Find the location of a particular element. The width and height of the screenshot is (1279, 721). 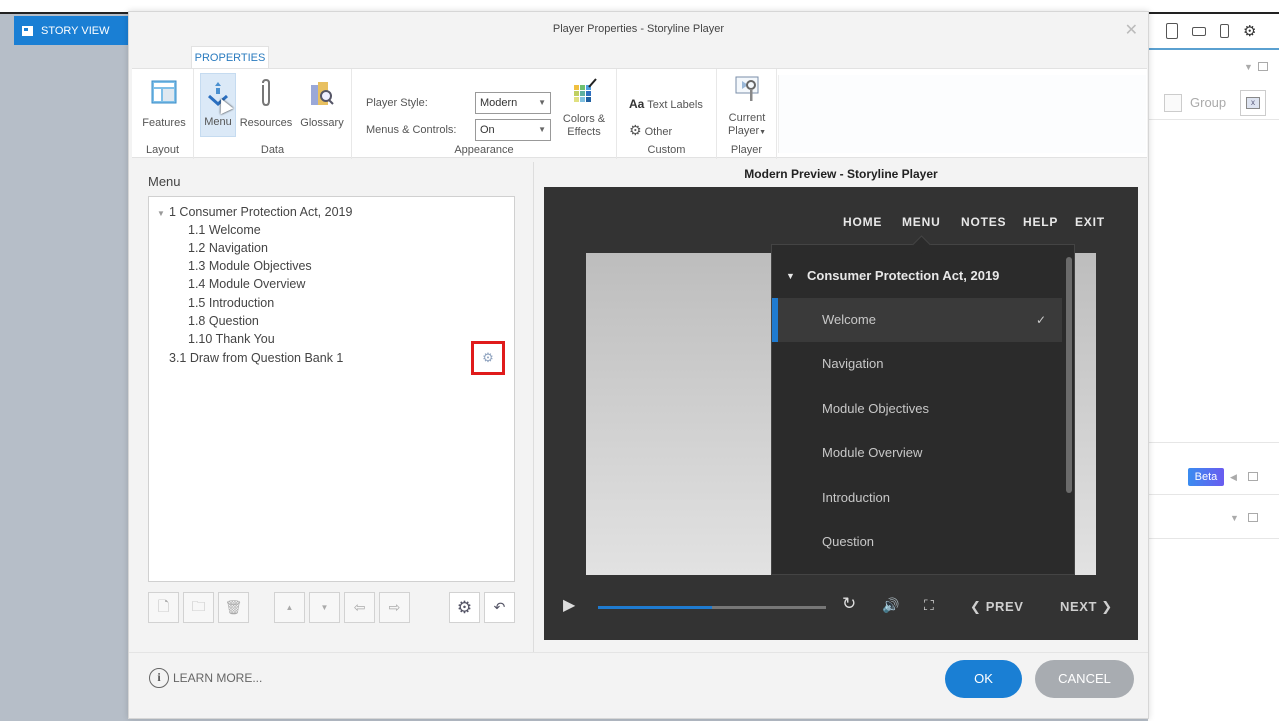

new-item-button: 🗋 is located at coordinates (163, 607).